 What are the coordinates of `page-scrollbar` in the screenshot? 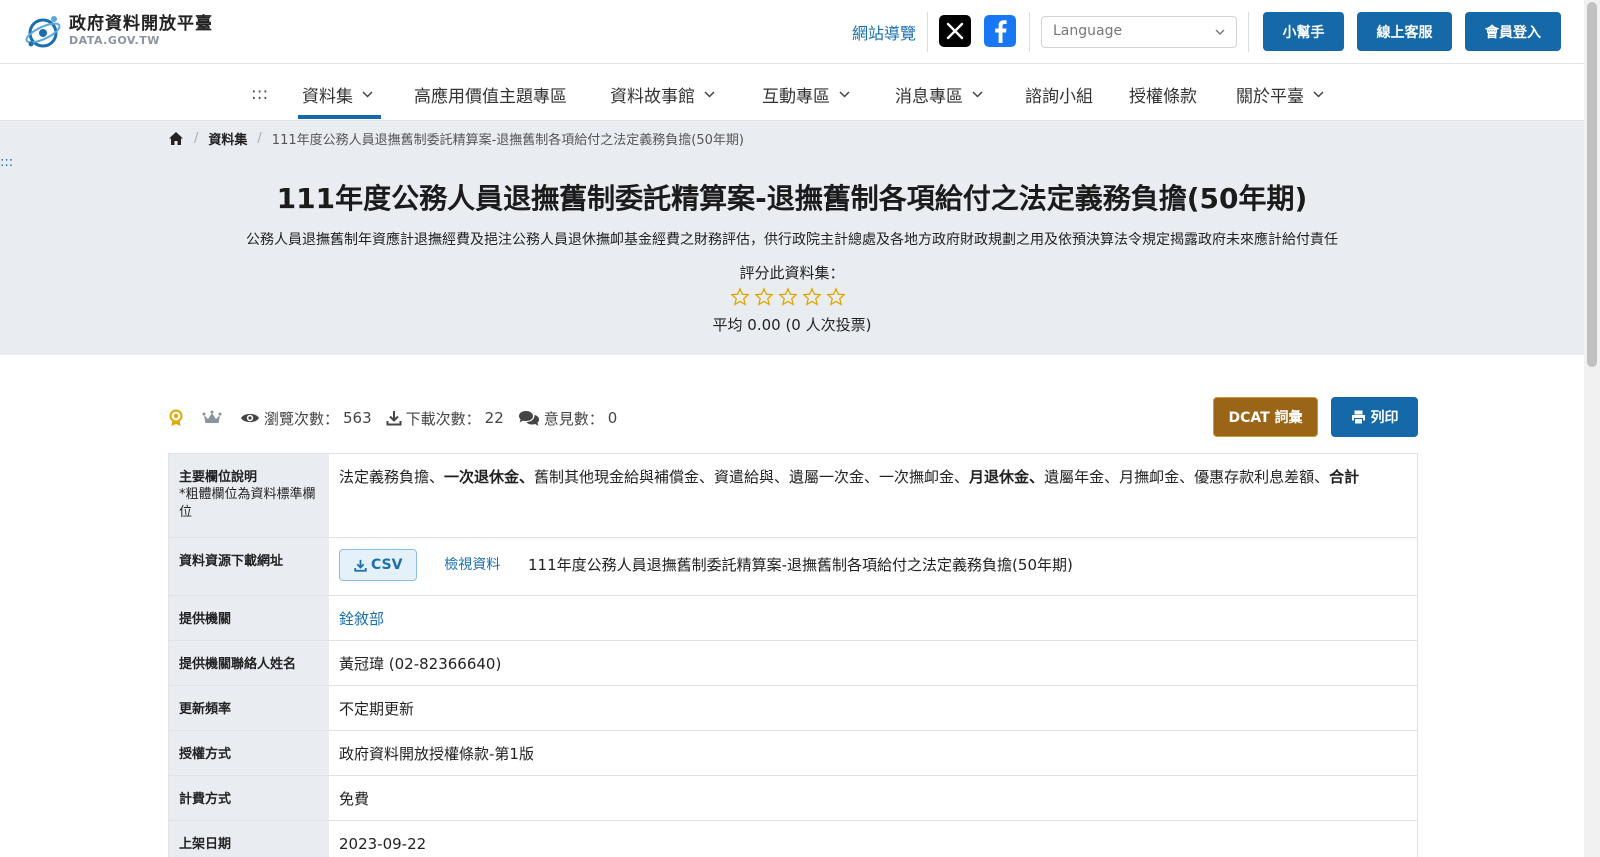 It's located at (1592, 428).